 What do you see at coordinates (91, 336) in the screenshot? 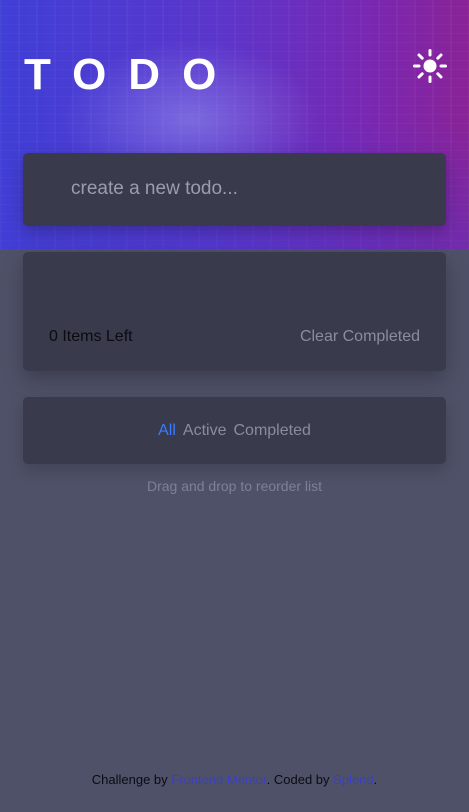
I see `items-left-count: 0 Items Left` at bounding box center [91, 336].